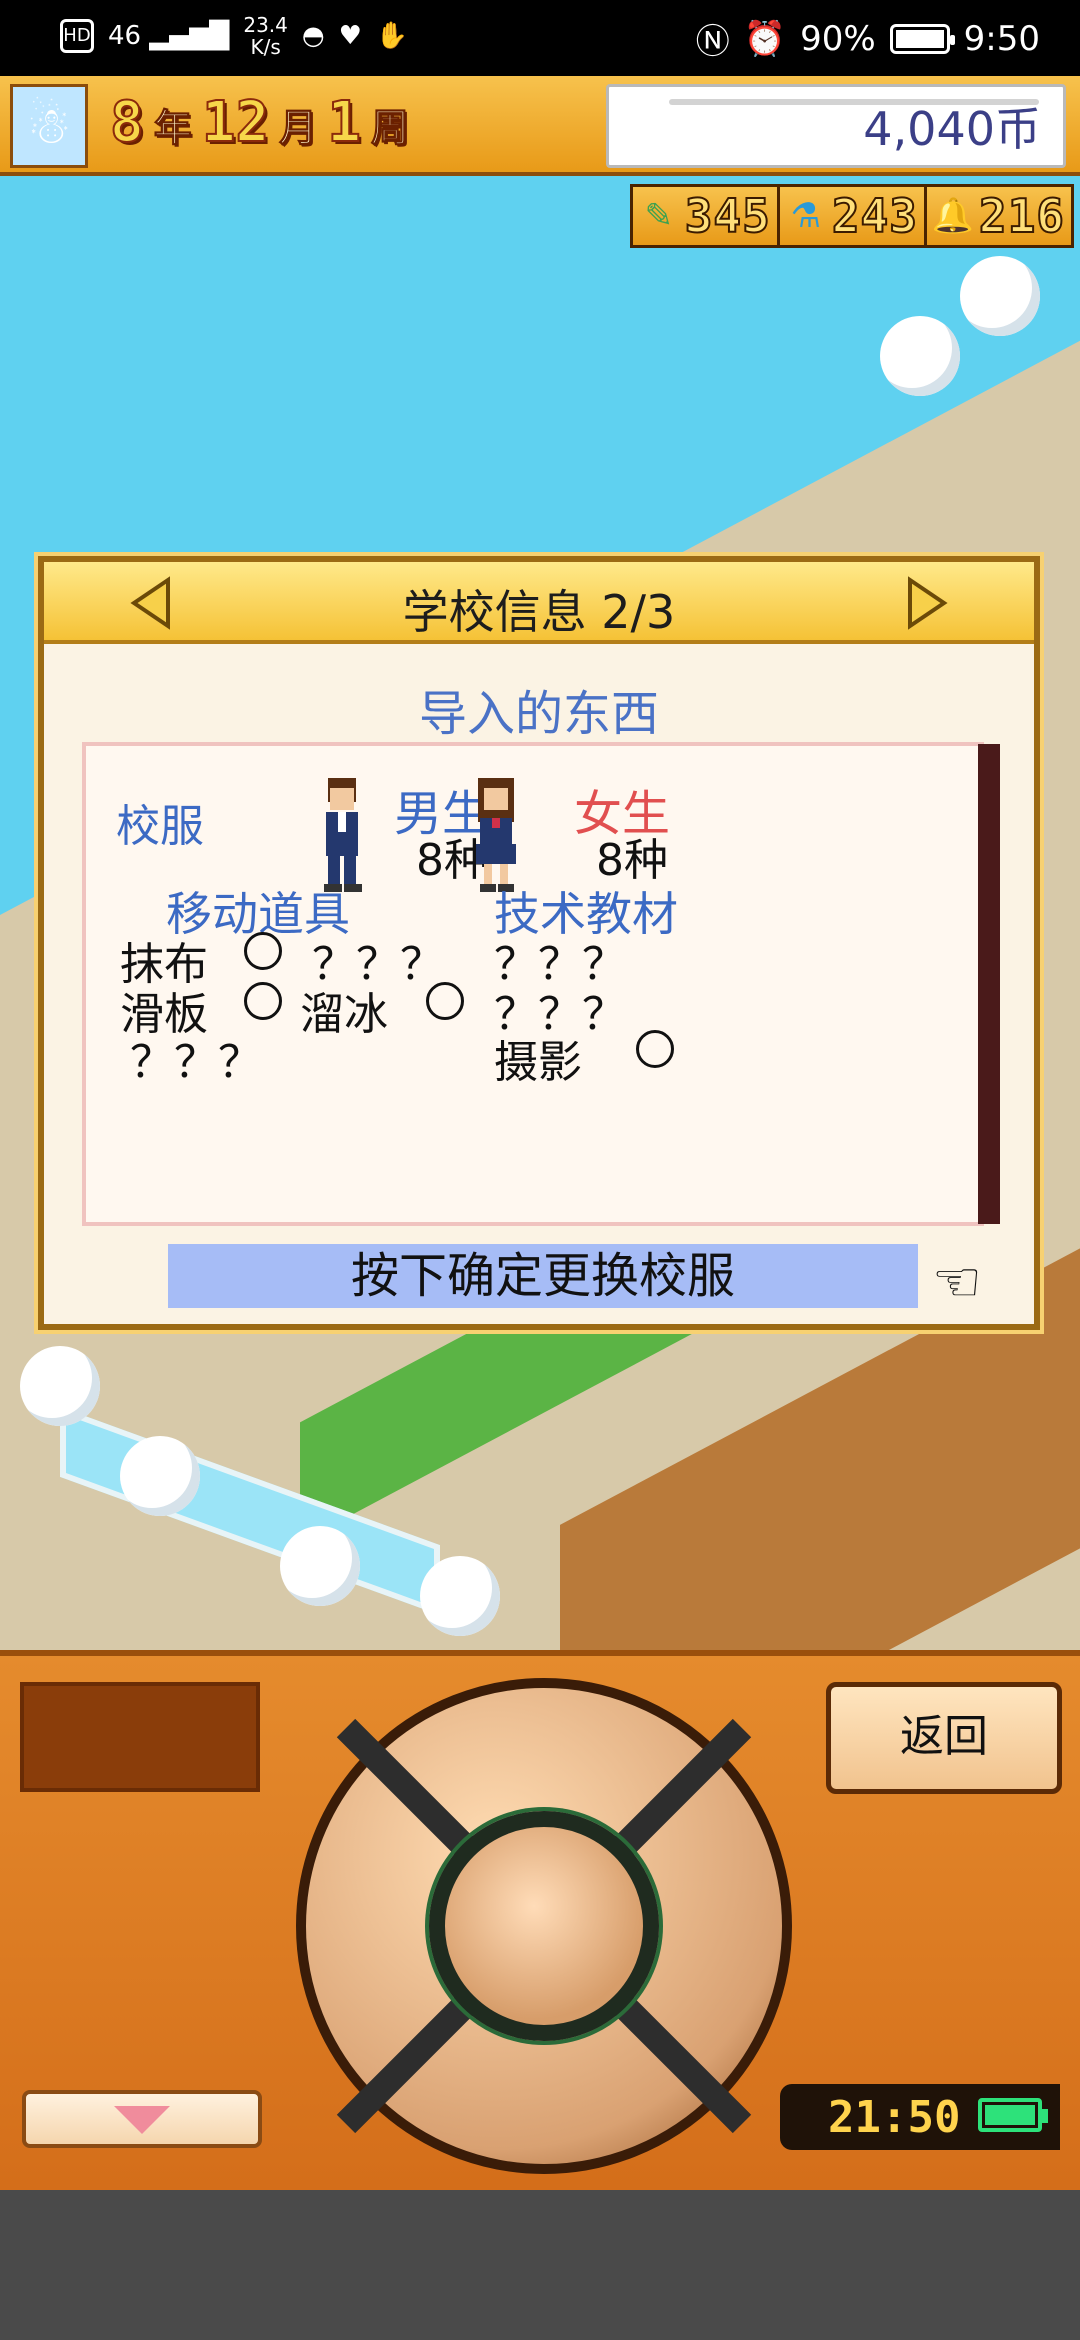 The height and width of the screenshot is (2340, 1080). Describe the element at coordinates (140, 1737) in the screenshot. I see `empty-slot` at that location.